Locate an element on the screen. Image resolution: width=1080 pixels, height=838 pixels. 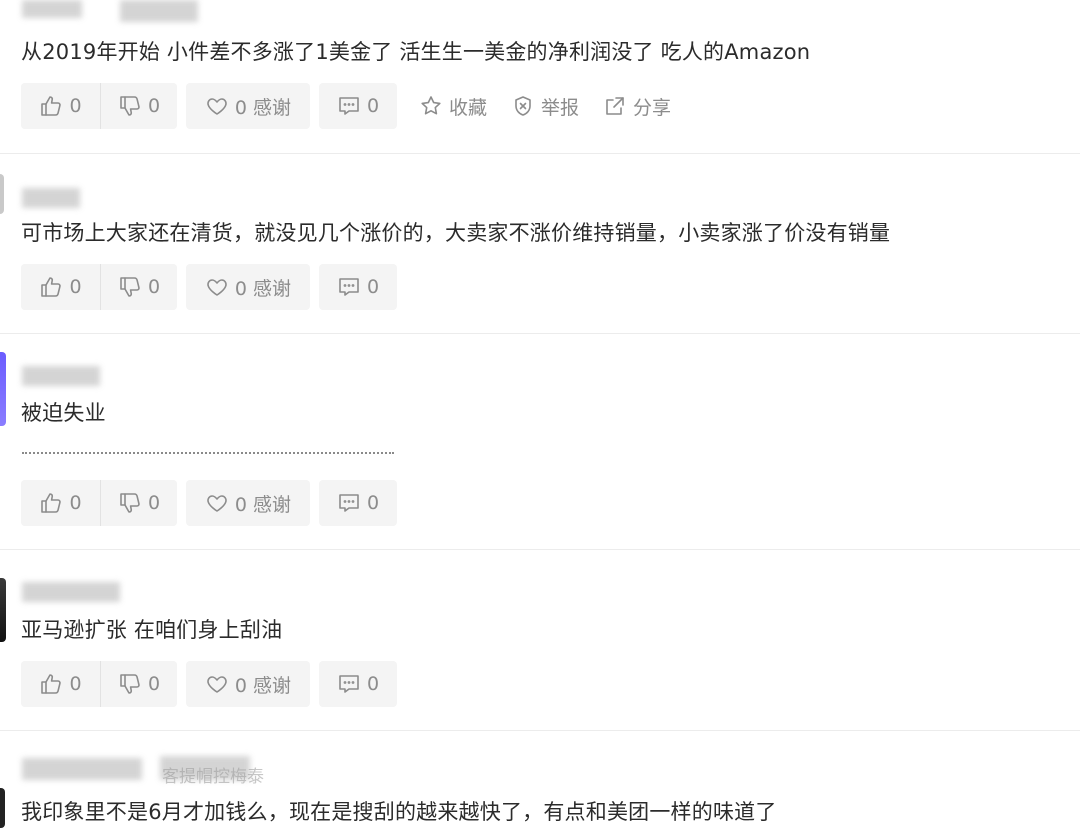
comment-text: 亚马逊扩张 在咱们身上刮油 is located at coordinates (152, 630).